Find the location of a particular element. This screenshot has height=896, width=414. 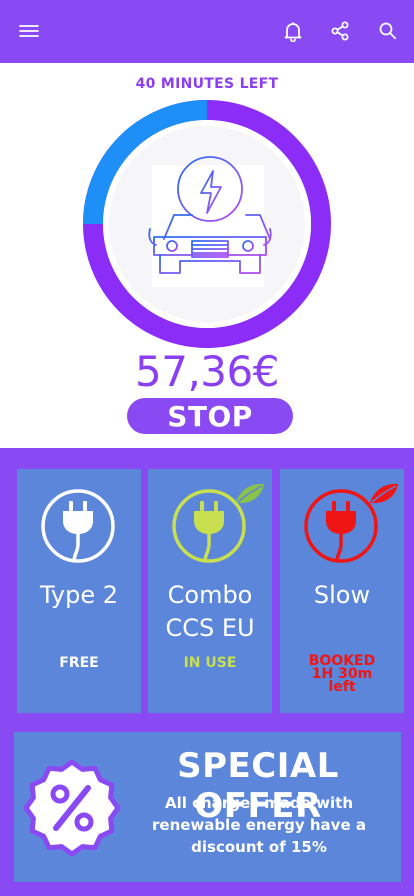

time-left-label: 40 MINUTES LEFT is located at coordinates (207, 84).